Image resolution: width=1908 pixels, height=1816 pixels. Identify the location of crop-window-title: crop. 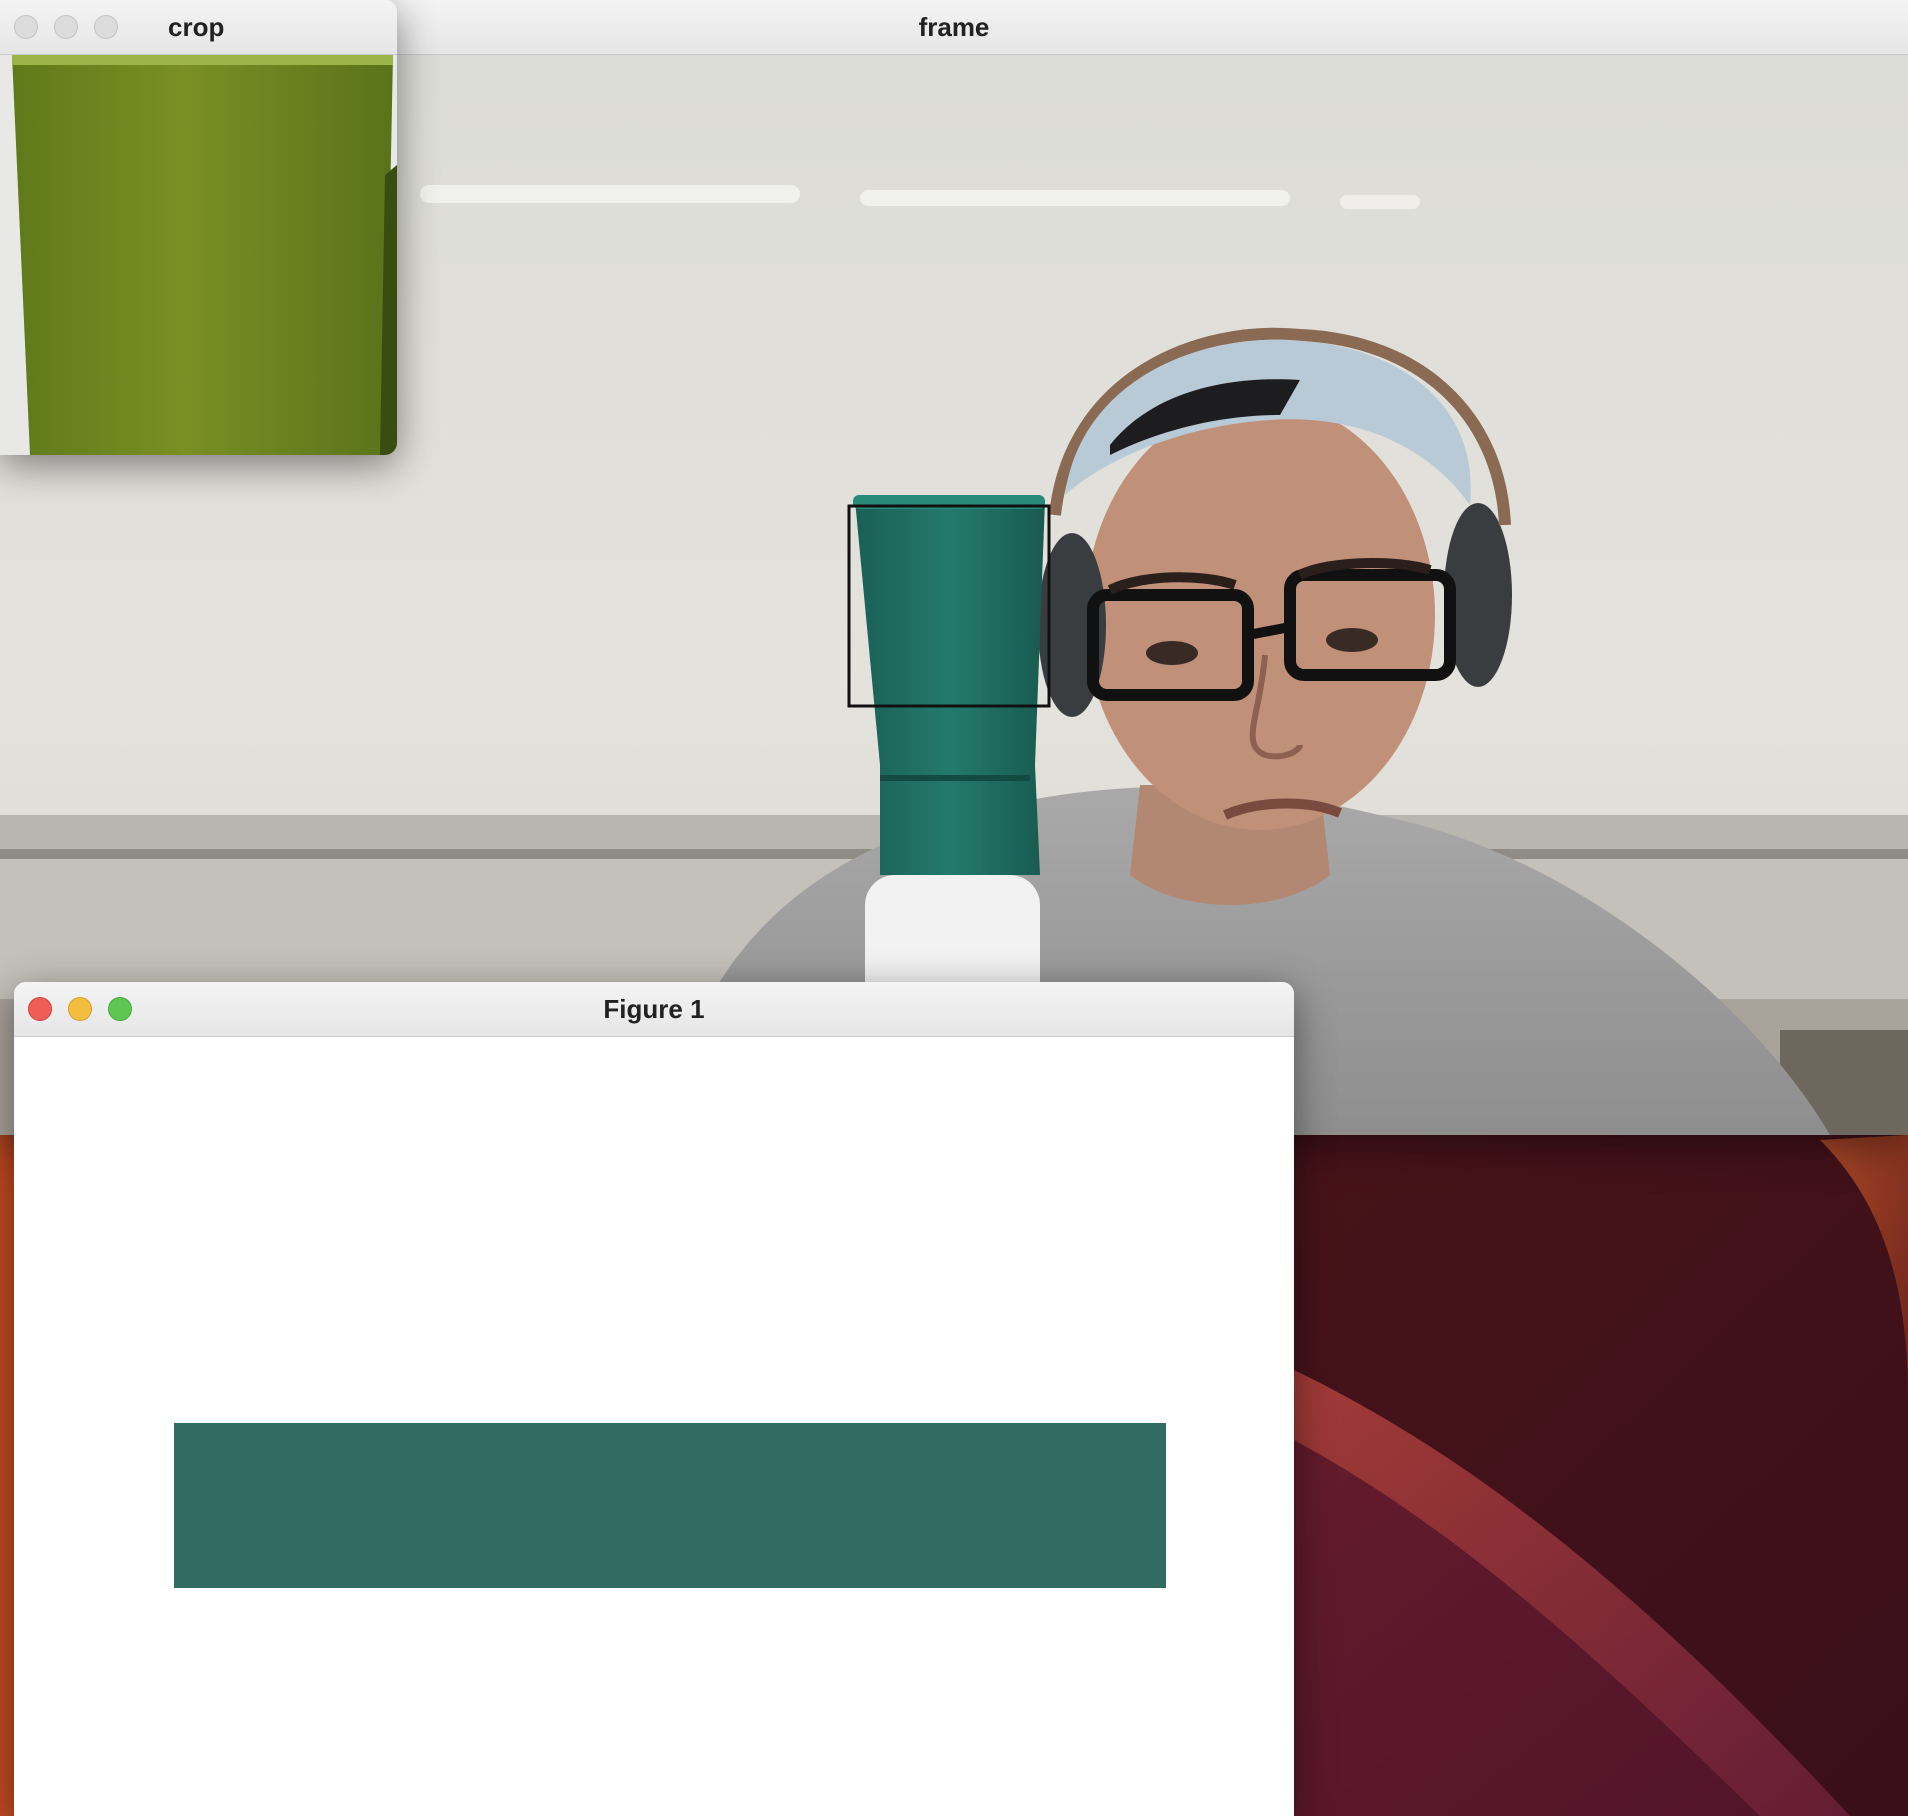
(196, 26).